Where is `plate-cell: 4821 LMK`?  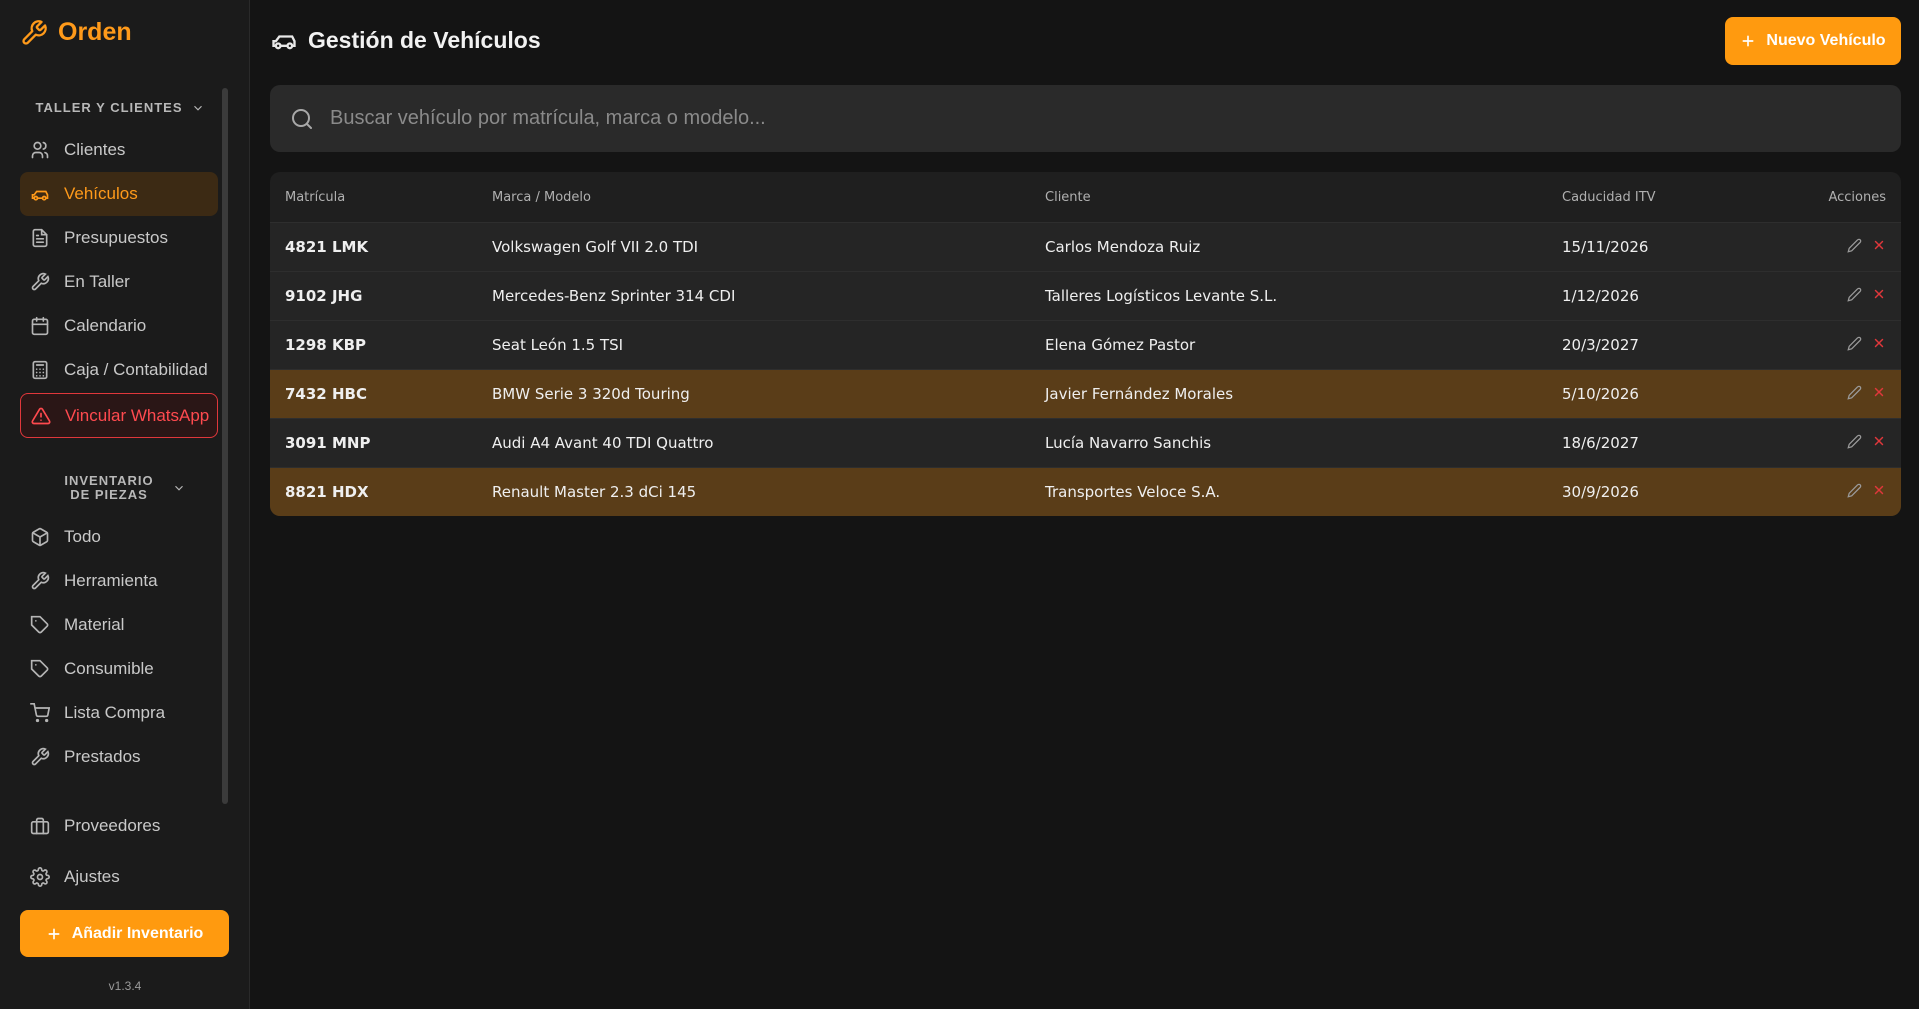
plate-cell: 4821 LMK is located at coordinates (327, 247).